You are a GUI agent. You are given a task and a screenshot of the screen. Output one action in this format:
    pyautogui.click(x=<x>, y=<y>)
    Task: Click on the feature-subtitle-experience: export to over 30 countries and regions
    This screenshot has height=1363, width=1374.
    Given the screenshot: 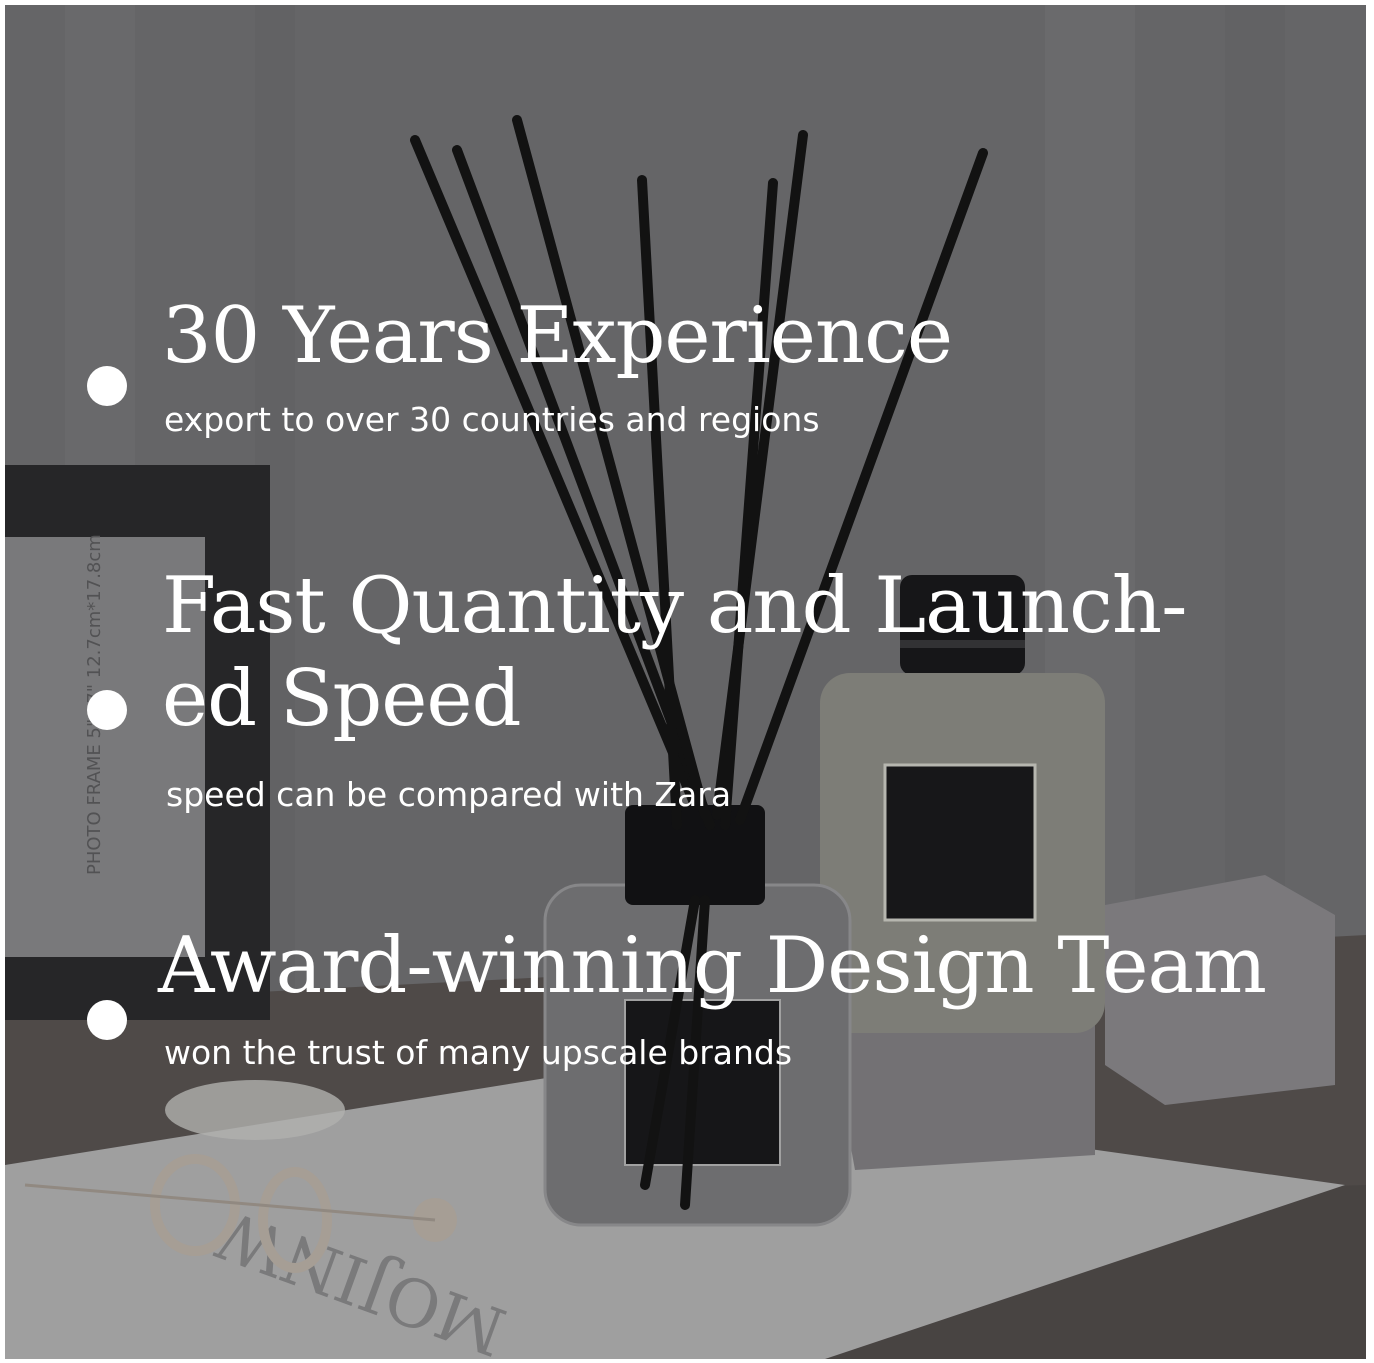 What is the action you would take?
    pyautogui.click(x=492, y=419)
    